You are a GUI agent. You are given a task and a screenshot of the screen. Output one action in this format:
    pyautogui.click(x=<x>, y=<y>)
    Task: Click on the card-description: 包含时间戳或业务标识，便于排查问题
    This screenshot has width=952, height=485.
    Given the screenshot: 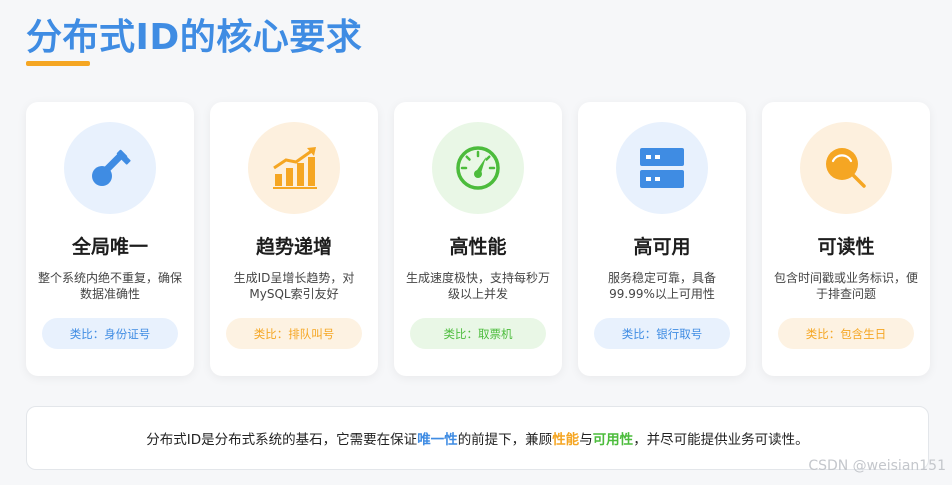 What is the action you would take?
    pyautogui.click(x=845, y=286)
    